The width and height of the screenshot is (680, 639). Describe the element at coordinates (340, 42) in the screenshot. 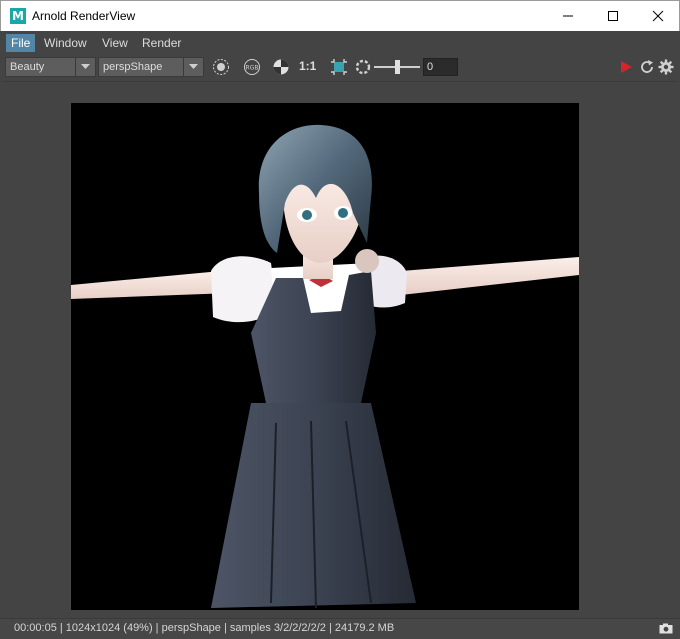

I see `menu-bar: File Window View Render` at that location.